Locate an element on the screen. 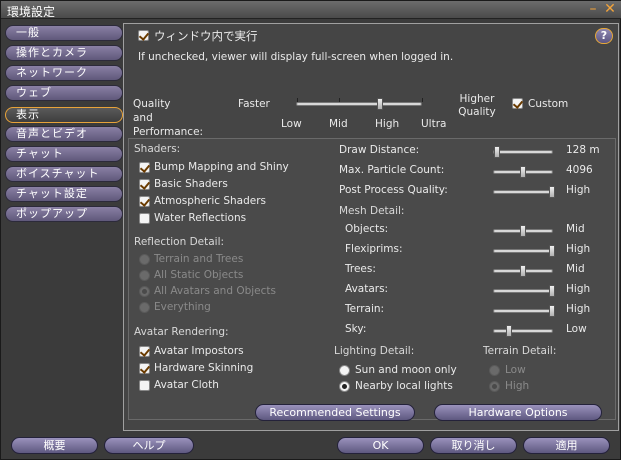 Image resolution: width=621 pixels, height=460 pixels. windowed-label: ウィンドウ内で実行 is located at coordinates (206, 36).